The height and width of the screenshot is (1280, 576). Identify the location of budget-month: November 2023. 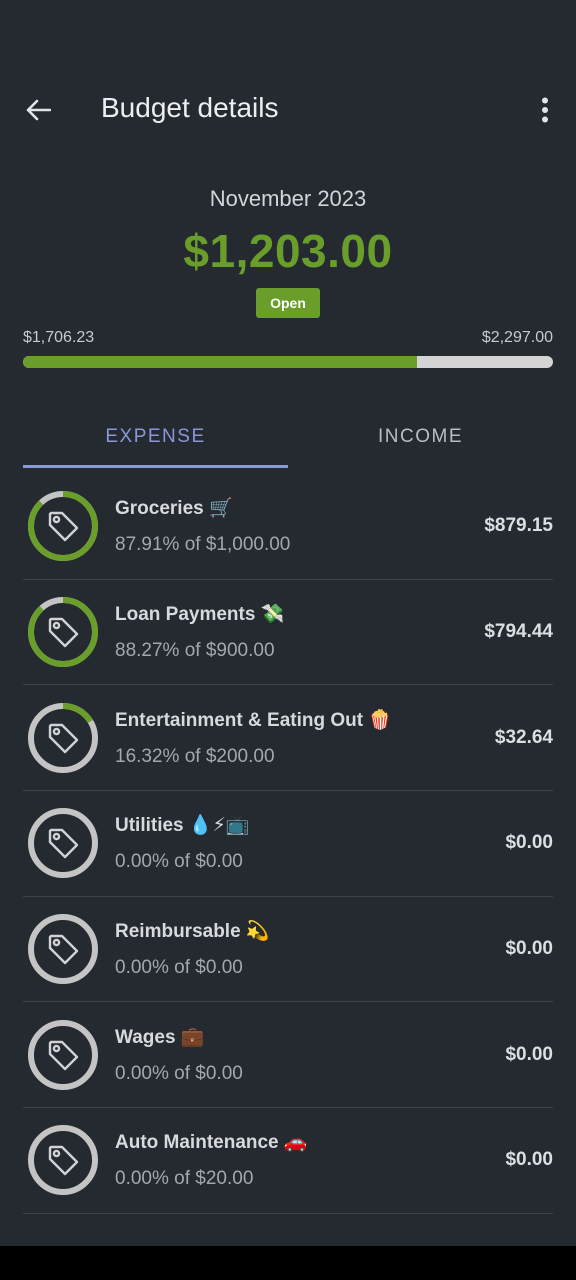
(288, 198).